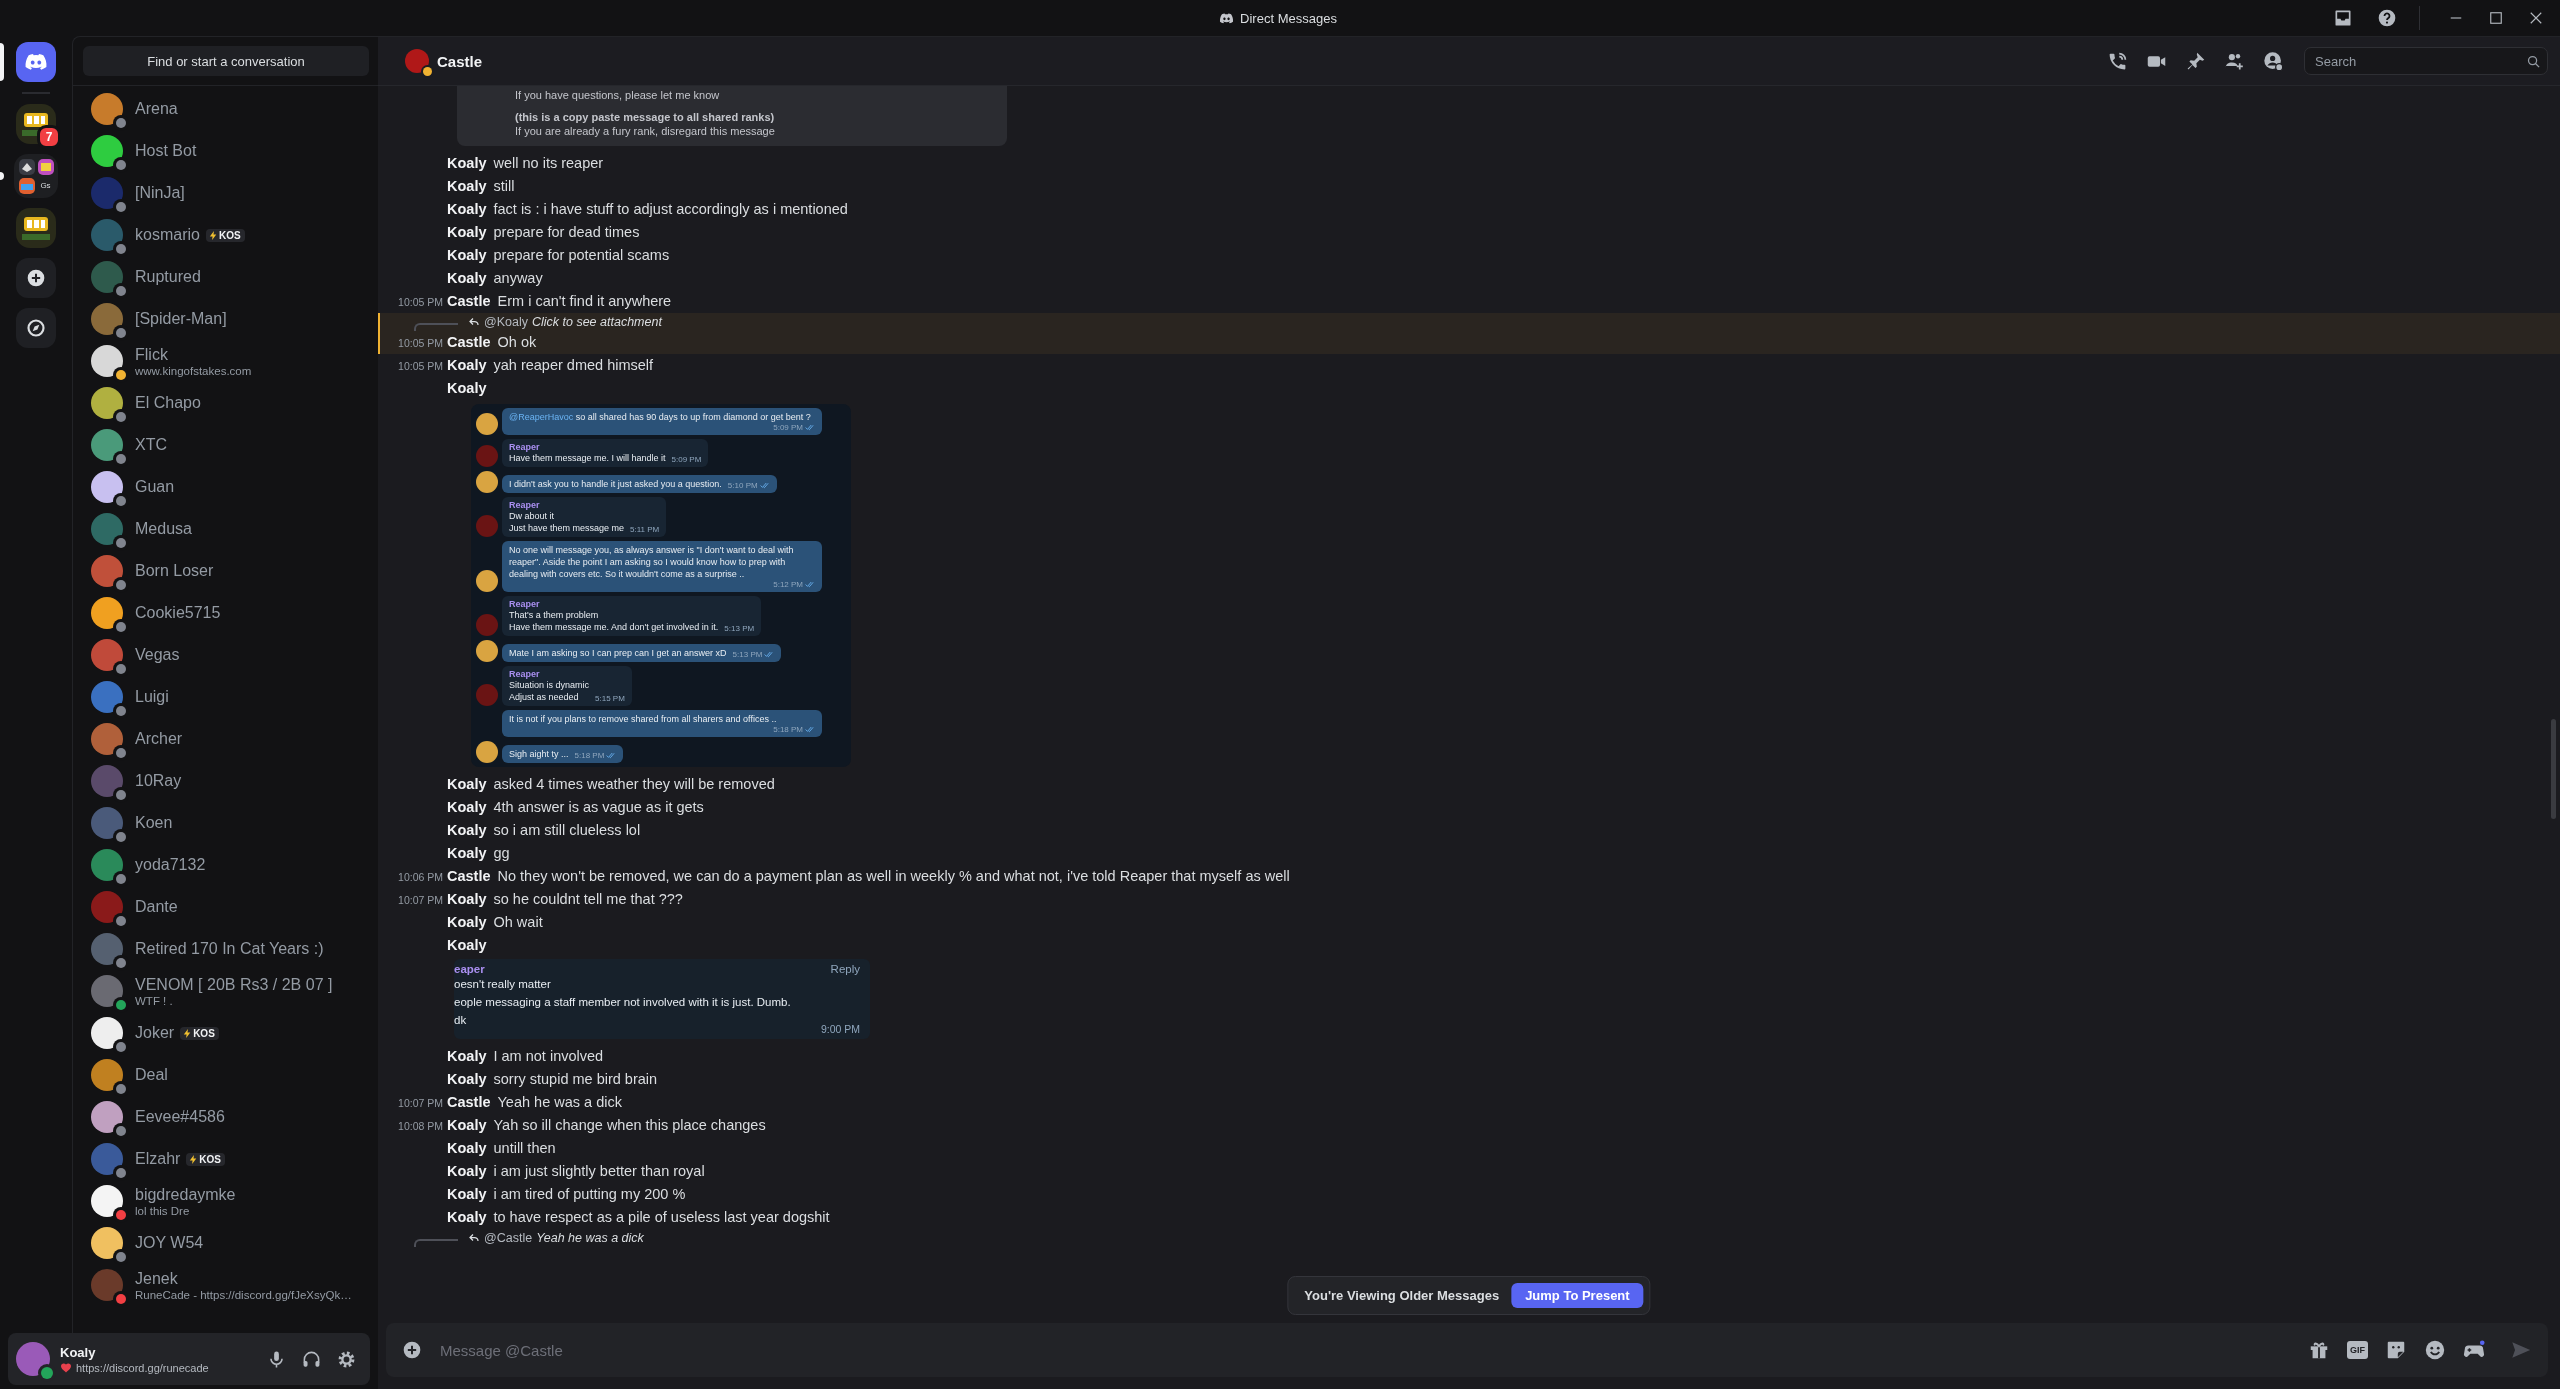 Image resolution: width=2560 pixels, height=1389 pixels. I want to click on contact-name: JOY W54, so click(169, 1243).